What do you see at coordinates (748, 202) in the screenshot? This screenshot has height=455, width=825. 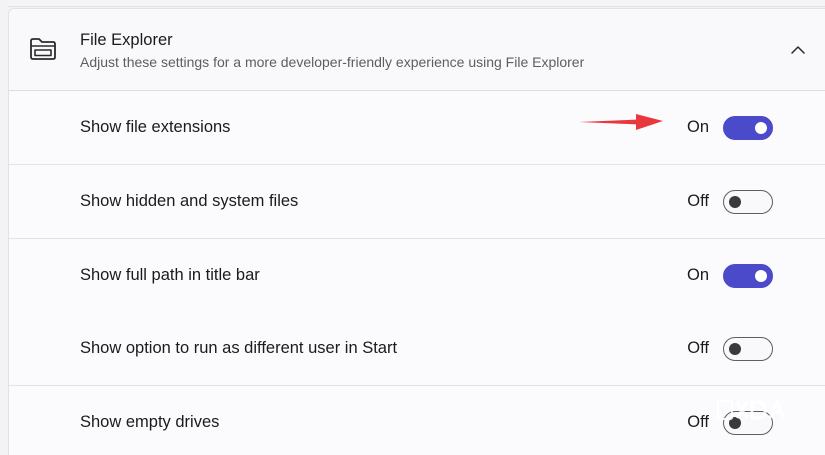 I see `toggle-show-hidden-files` at bounding box center [748, 202].